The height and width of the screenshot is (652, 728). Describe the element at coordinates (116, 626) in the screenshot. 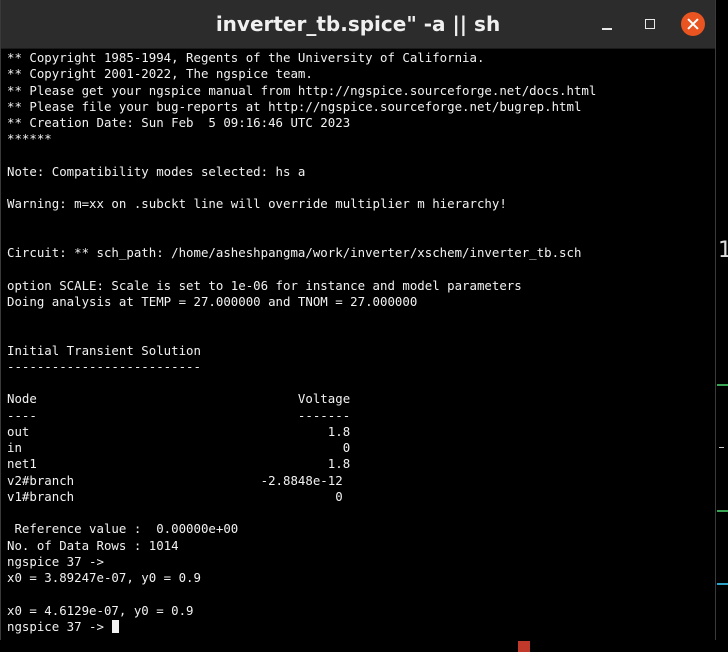

I see `text-cursor` at that location.